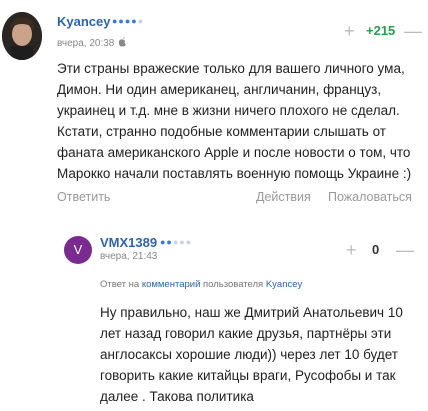 This screenshot has width=428, height=411. I want to click on reply-comment-link: комментарий, so click(171, 284).